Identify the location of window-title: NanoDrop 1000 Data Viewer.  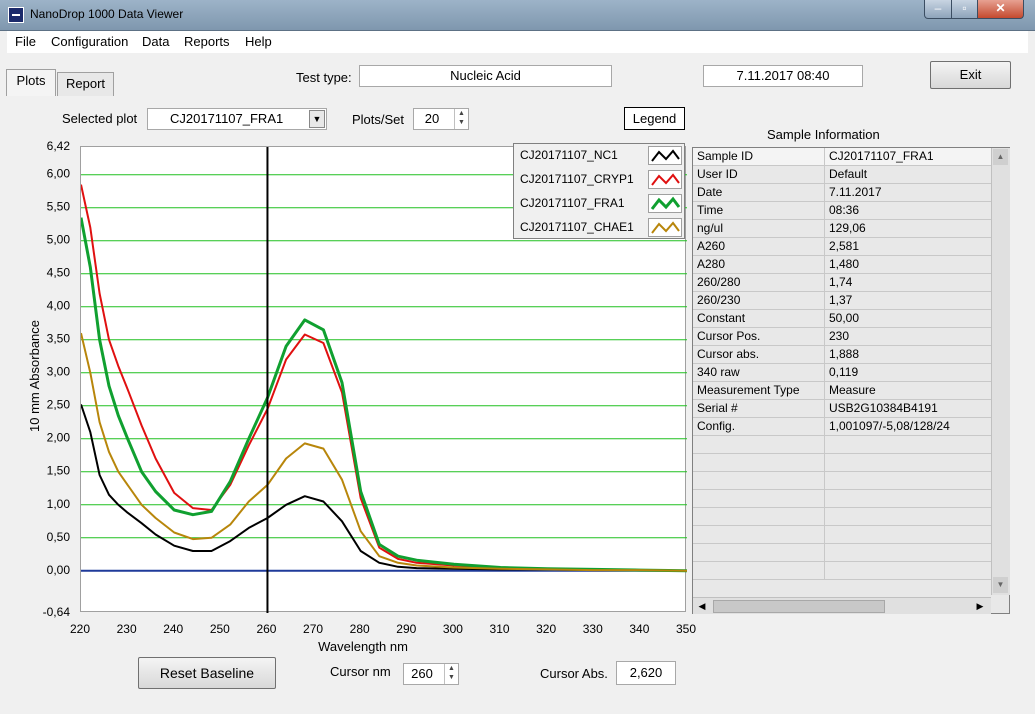
(107, 14).